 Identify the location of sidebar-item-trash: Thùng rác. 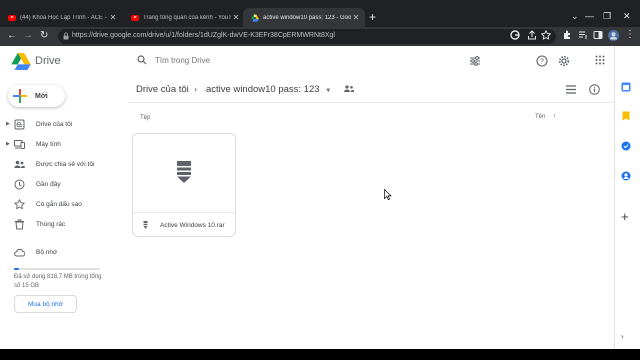
(60, 224).